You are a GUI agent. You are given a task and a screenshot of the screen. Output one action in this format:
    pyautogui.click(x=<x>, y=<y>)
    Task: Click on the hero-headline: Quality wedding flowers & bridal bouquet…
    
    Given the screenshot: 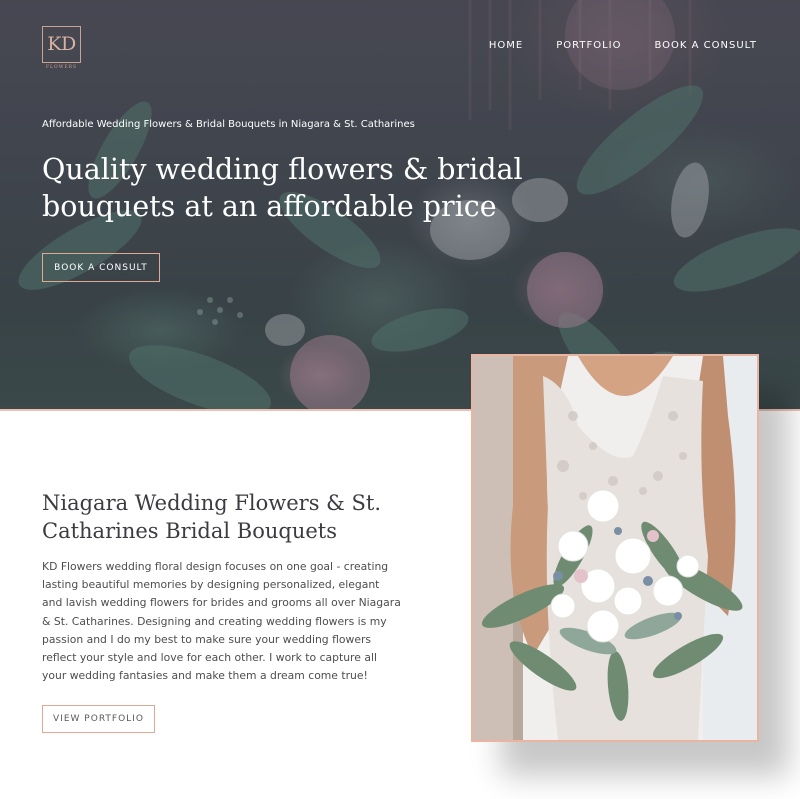 What is the action you would take?
    pyautogui.click(x=292, y=188)
    